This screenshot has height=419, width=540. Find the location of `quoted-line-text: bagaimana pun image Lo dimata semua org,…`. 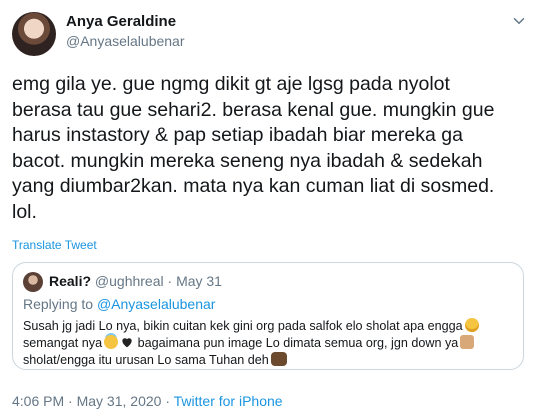

quoted-line-text: bagaimana pun image Lo dimata semua org,… is located at coordinates (298, 343).